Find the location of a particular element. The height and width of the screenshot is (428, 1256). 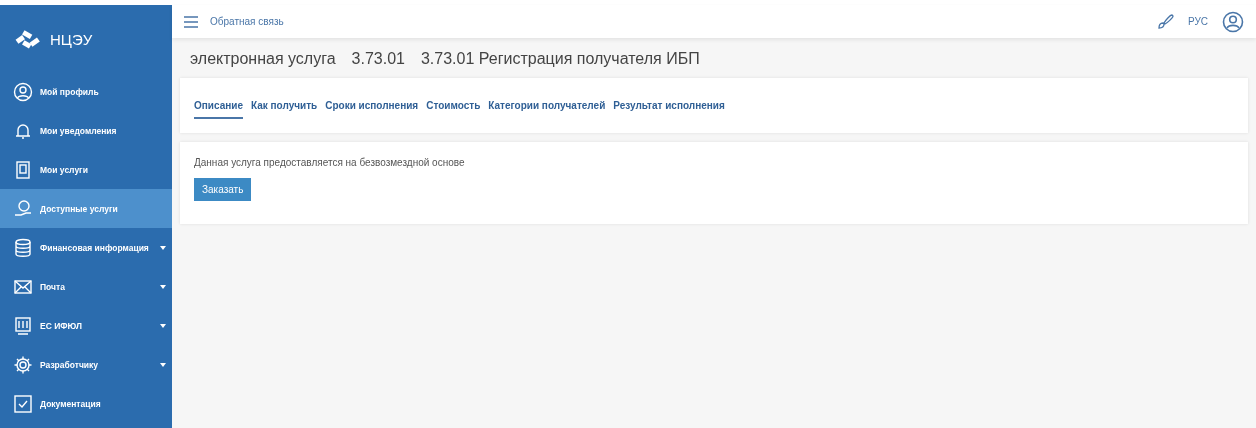

tab: Сроки исполнения is located at coordinates (372, 108).